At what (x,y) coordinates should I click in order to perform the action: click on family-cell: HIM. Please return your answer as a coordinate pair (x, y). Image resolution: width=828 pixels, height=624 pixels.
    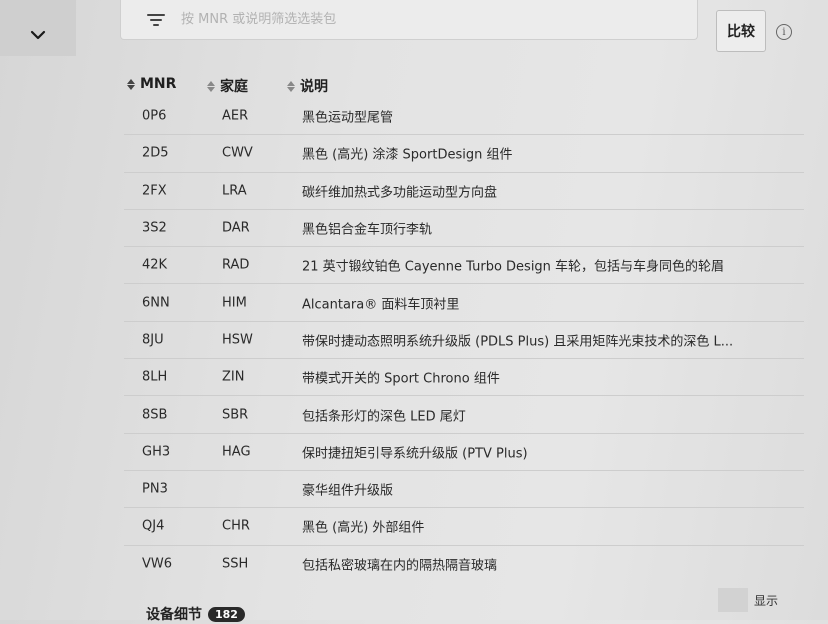
    Looking at the image, I should click on (234, 303).